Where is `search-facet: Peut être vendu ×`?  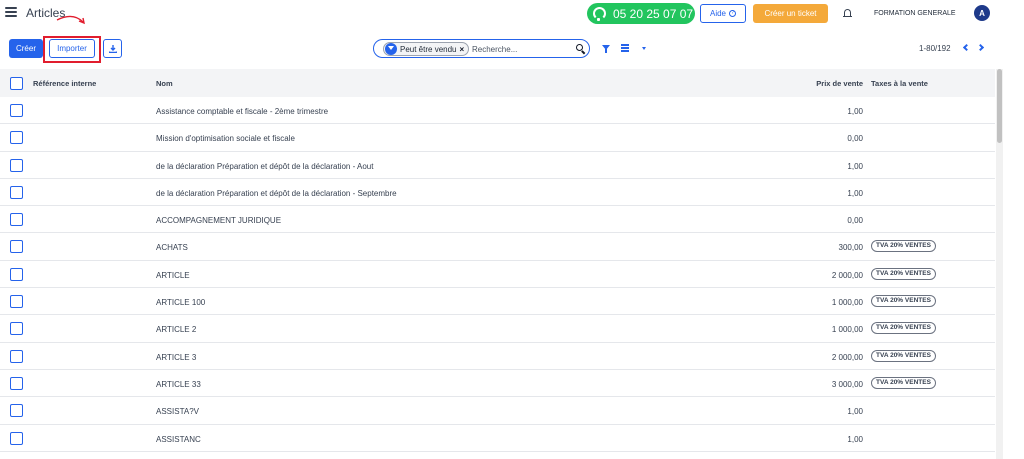 search-facet: Peut être vendu × is located at coordinates (426, 49).